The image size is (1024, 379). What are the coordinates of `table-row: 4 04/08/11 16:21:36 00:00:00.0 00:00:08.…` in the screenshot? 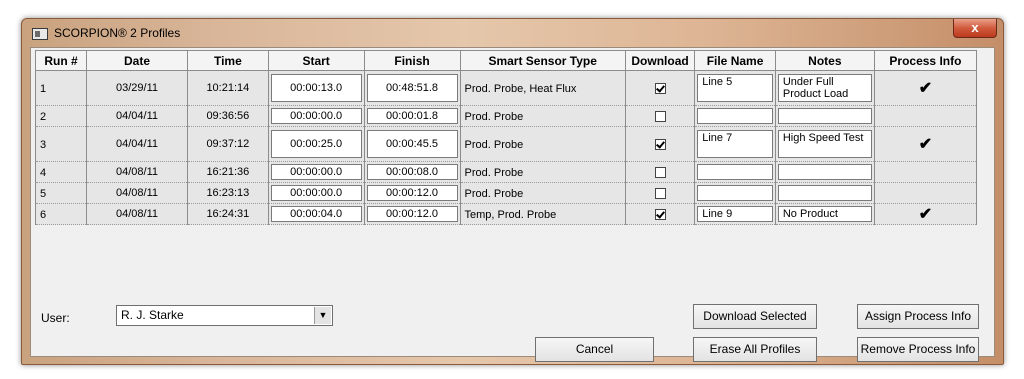 It's located at (506, 172).